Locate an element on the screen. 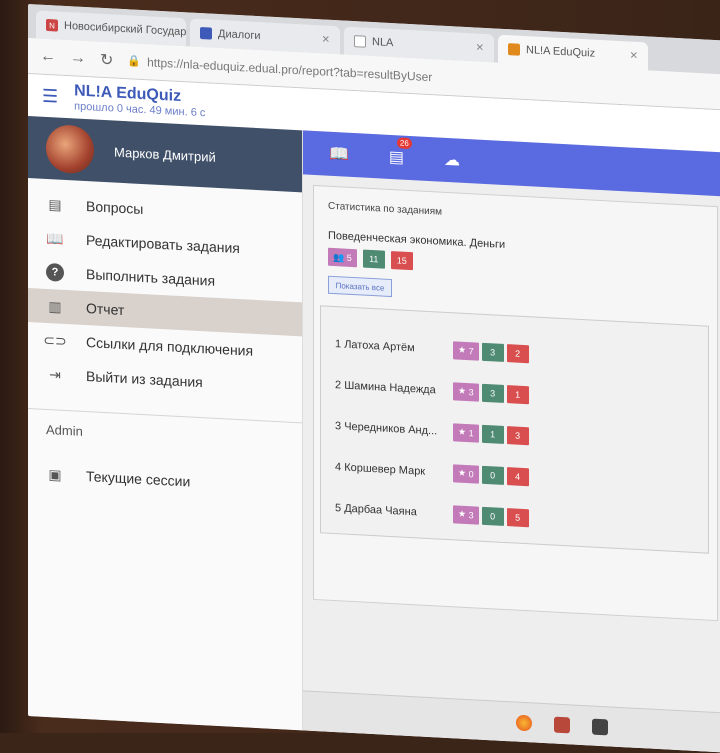 This screenshot has height=753, width=720. document-icon is located at coordinates (360, 41).